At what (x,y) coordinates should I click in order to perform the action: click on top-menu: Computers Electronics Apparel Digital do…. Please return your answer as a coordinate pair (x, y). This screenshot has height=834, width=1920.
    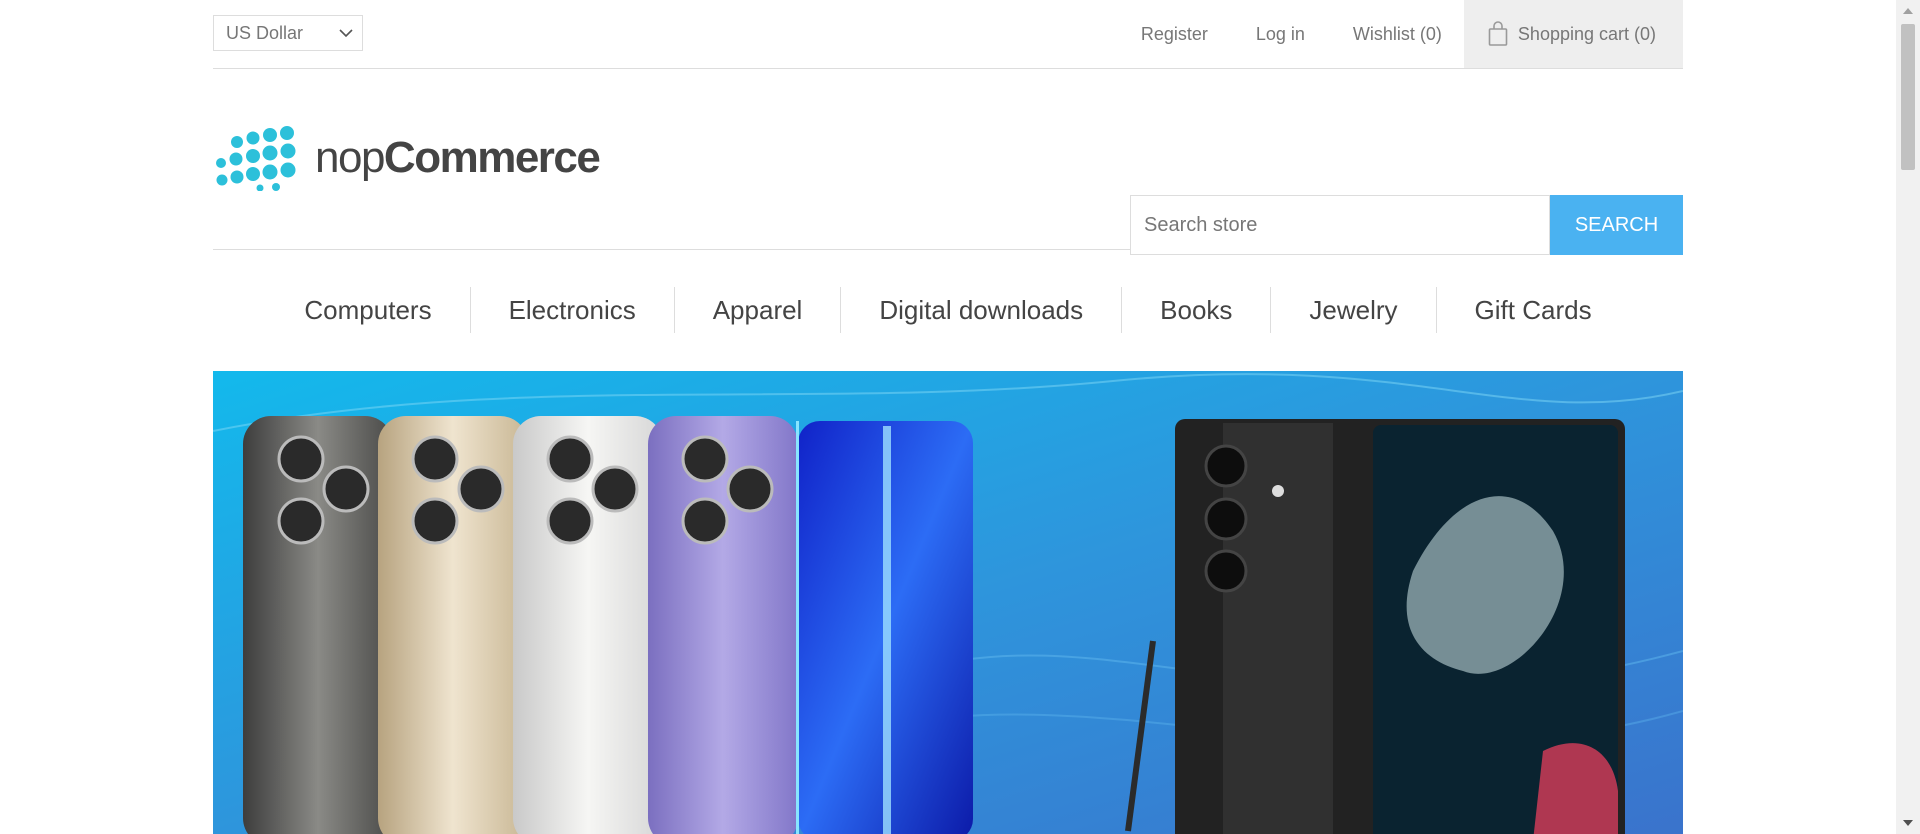
    Looking at the image, I should click on (948, 310).